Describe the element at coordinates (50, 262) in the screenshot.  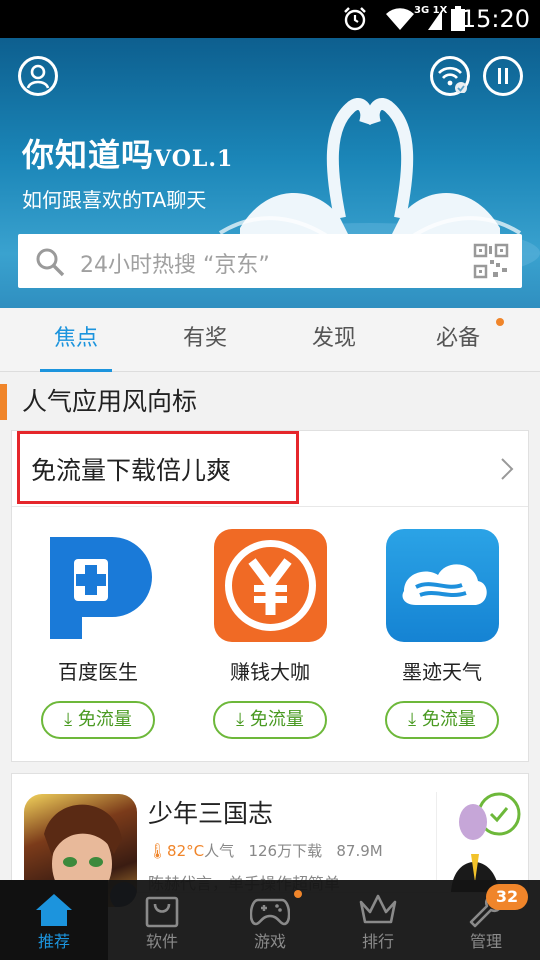
I see `search-icon` at that location.